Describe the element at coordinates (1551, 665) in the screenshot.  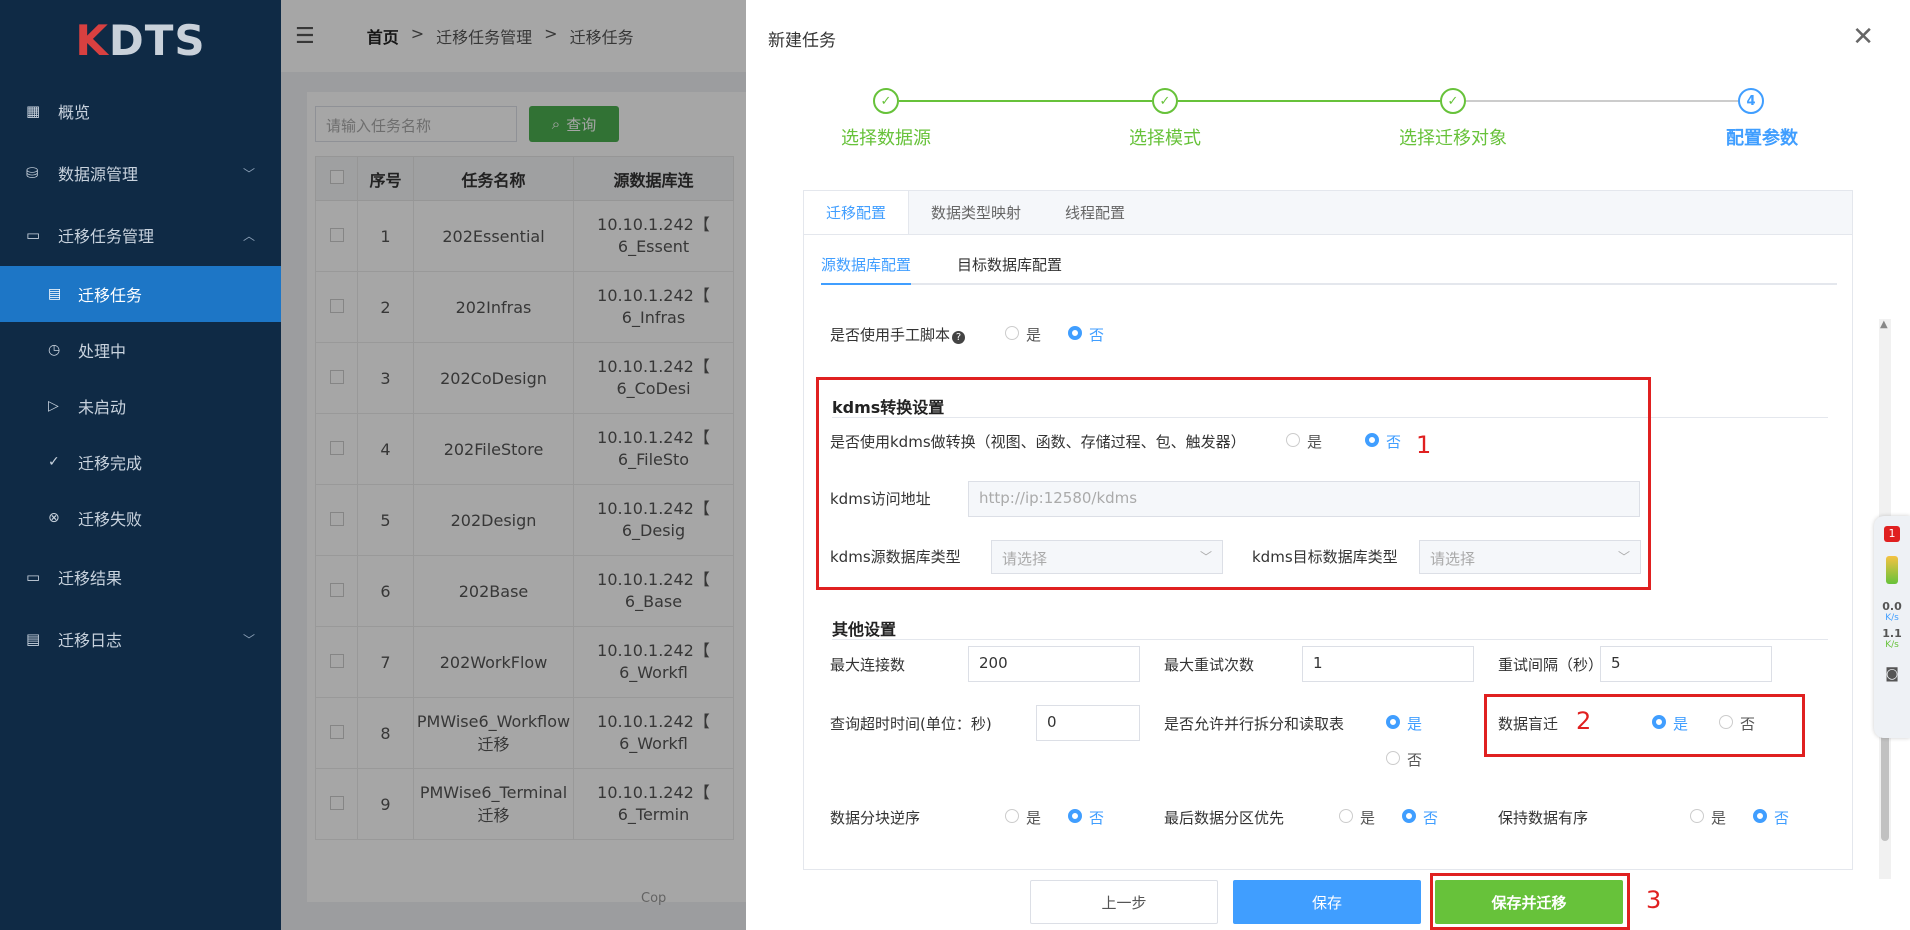
I see `retry-interval-label: 重试间隔（秒）` at that location.